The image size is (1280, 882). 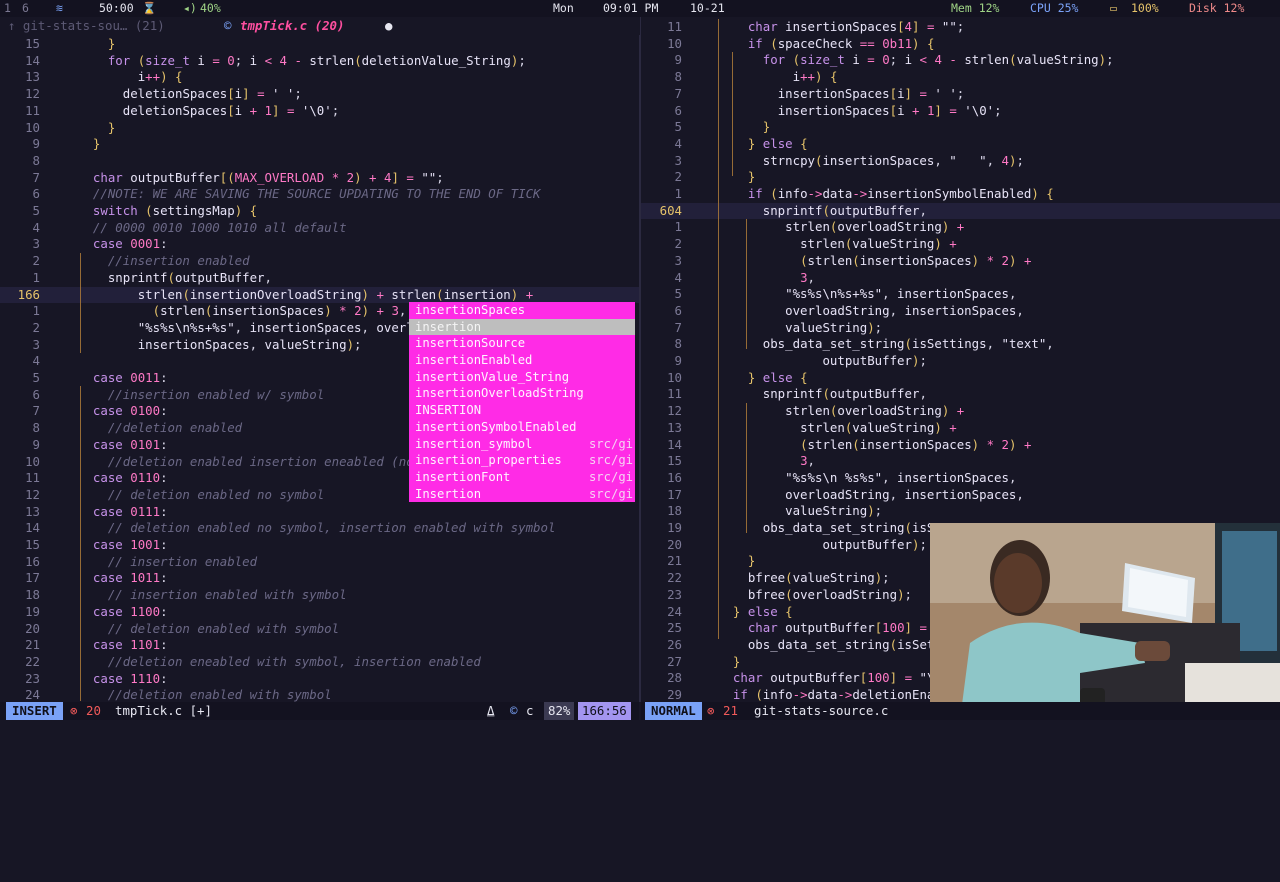 I want to click on code-line: 6 overloadString, insertionSpaces,, so click(x=960, y=311).